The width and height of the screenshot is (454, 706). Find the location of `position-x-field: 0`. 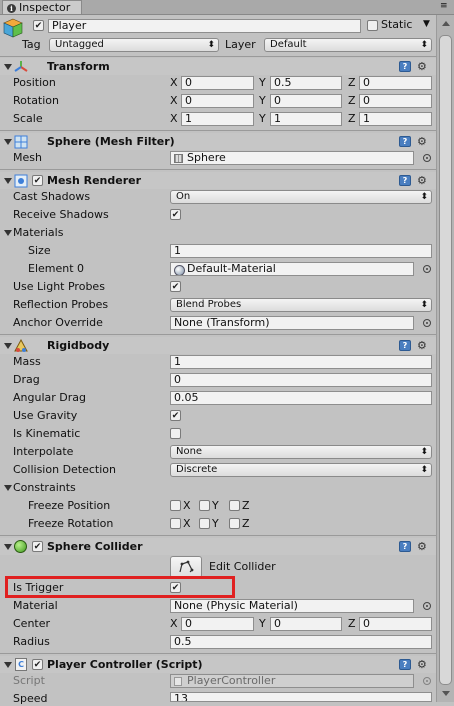

position-x-field: 0 is located at coordinates (217, 83).